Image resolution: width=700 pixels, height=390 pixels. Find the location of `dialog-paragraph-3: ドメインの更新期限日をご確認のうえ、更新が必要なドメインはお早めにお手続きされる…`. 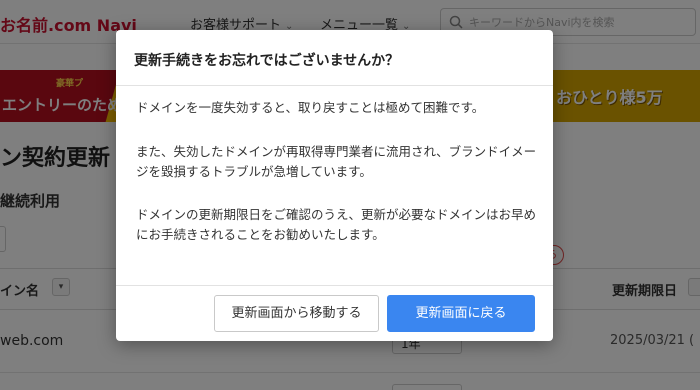

dialog-paragraph-3: ドメインの更新期限日をご確認のうえ、更新が必要なドメインはお早めにお手続きされる… is located at coordinates (336, 224).